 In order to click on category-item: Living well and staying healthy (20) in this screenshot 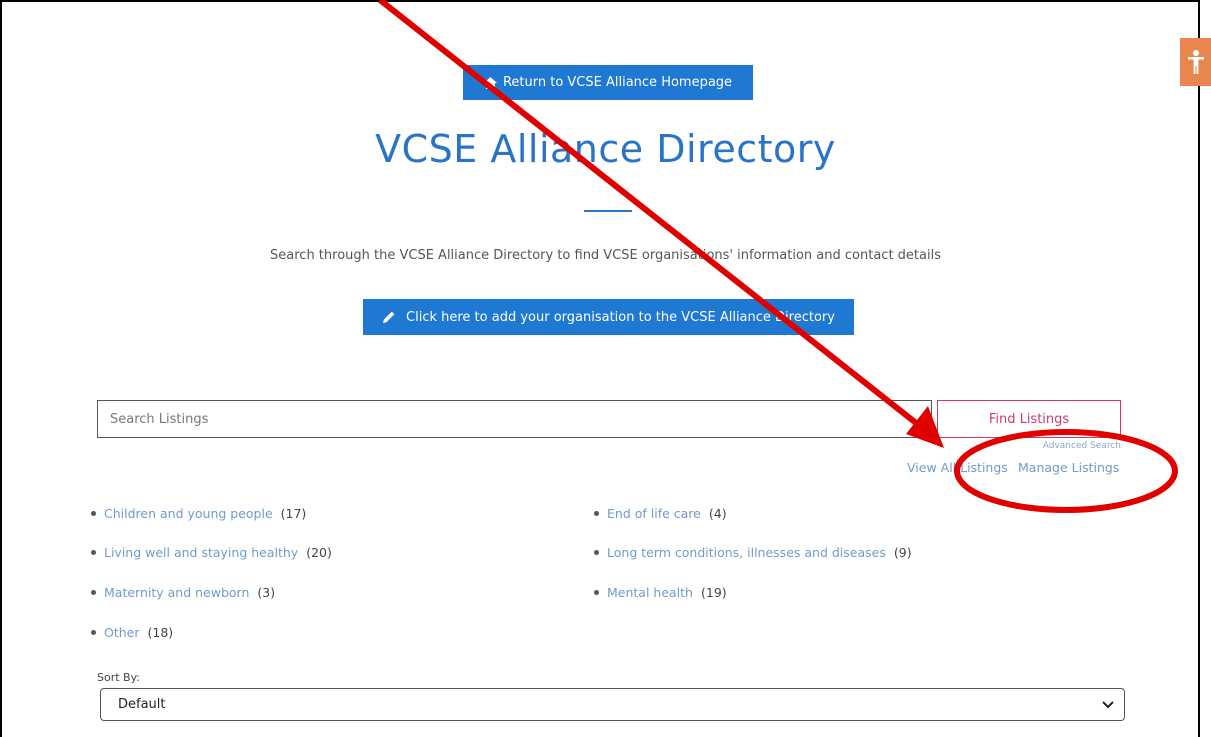, I will do `click(211, 552)`.